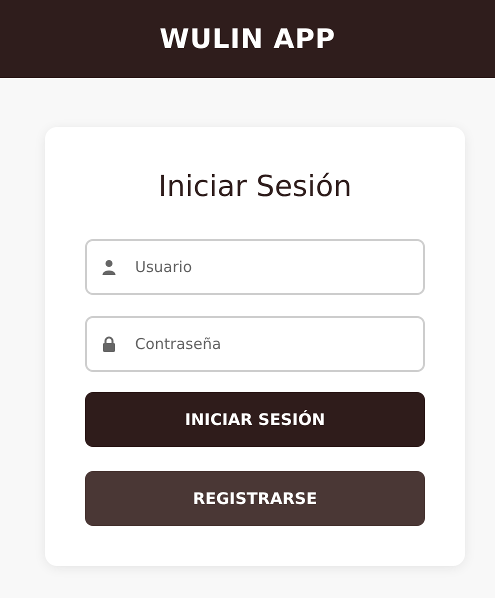  What do you see at coordinates (248, 39) in the screenshot?
I see `app-title: WULIN APP` at bounding box center [248, 39].